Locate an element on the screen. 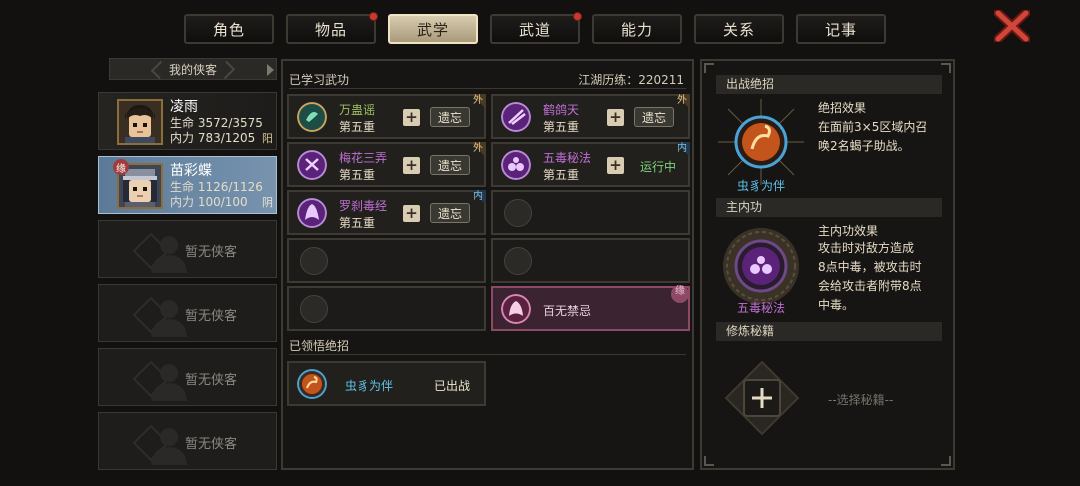 The height and width of the screenshot is (486, 1080). avatar is located at coordinates (140, 122).